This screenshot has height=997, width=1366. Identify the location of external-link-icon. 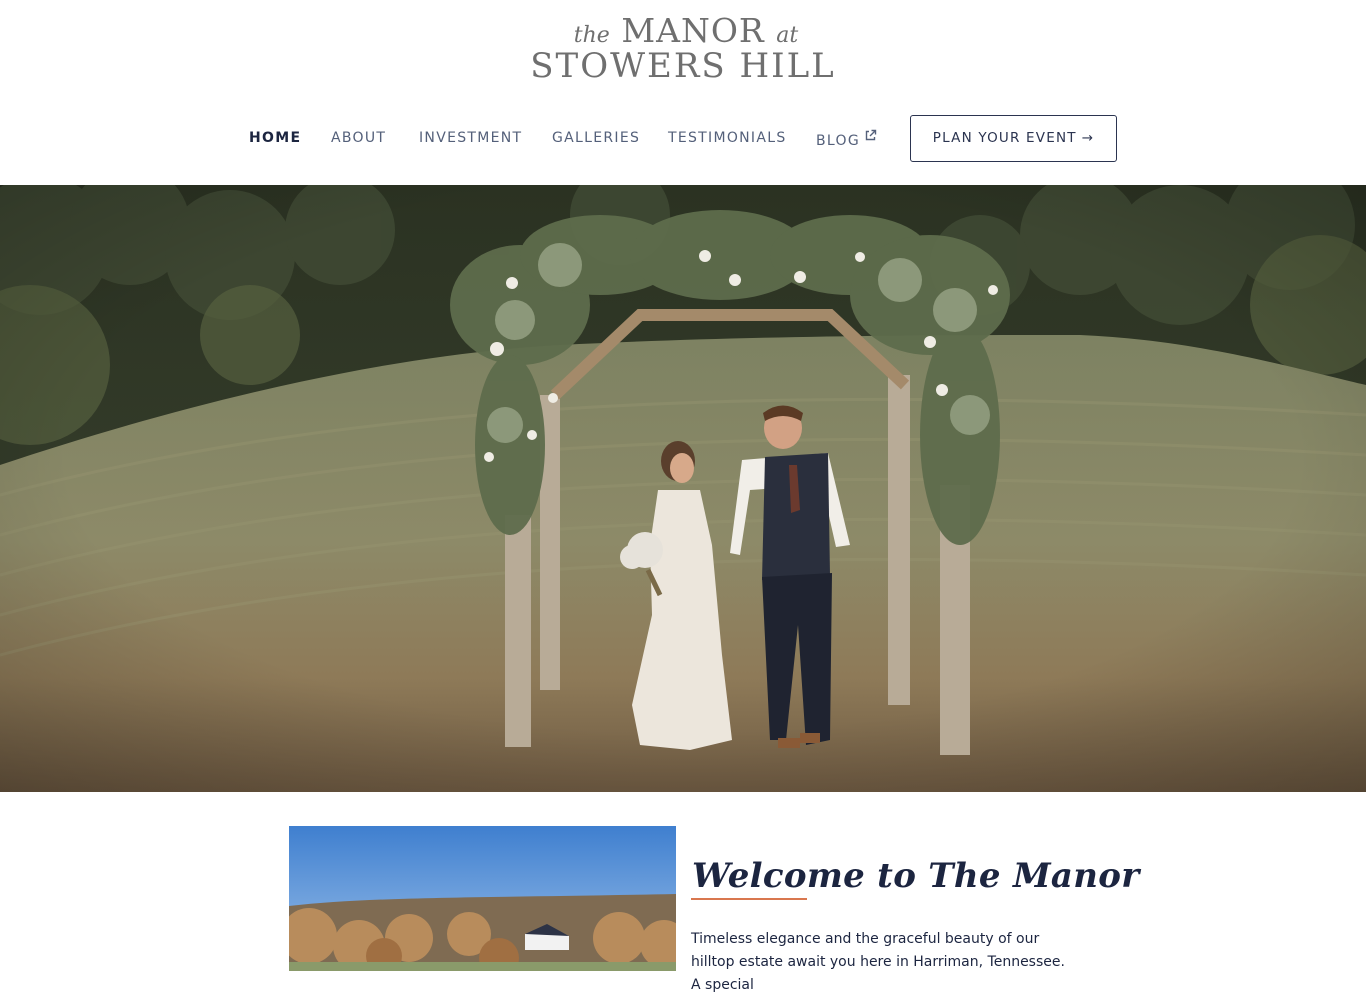
(870, 138).